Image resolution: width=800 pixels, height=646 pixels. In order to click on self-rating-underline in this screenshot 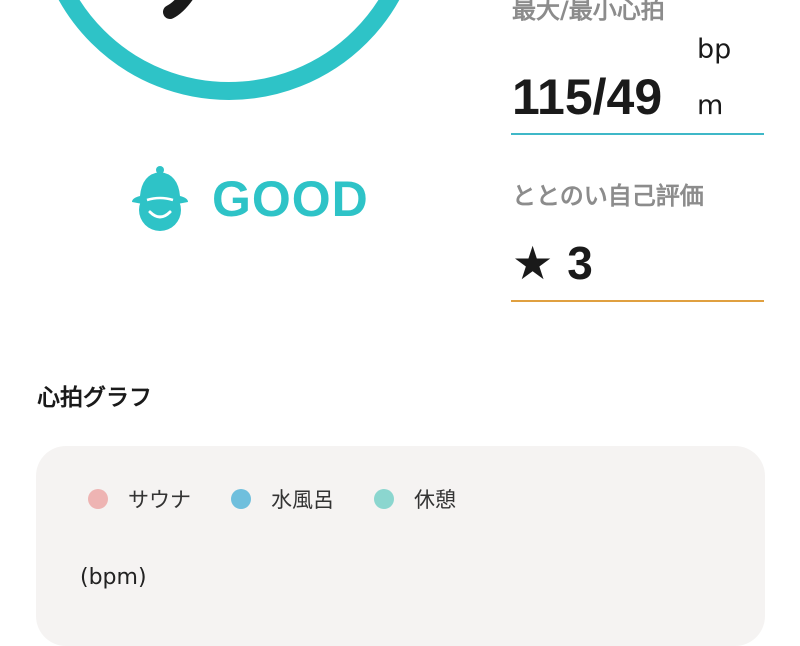, I will do `click(637, 301)`.